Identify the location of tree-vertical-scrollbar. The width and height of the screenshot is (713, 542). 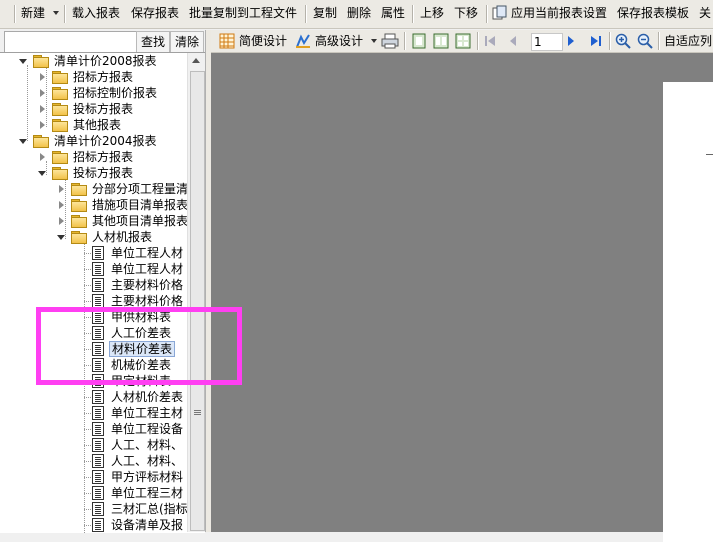
(196, 292).